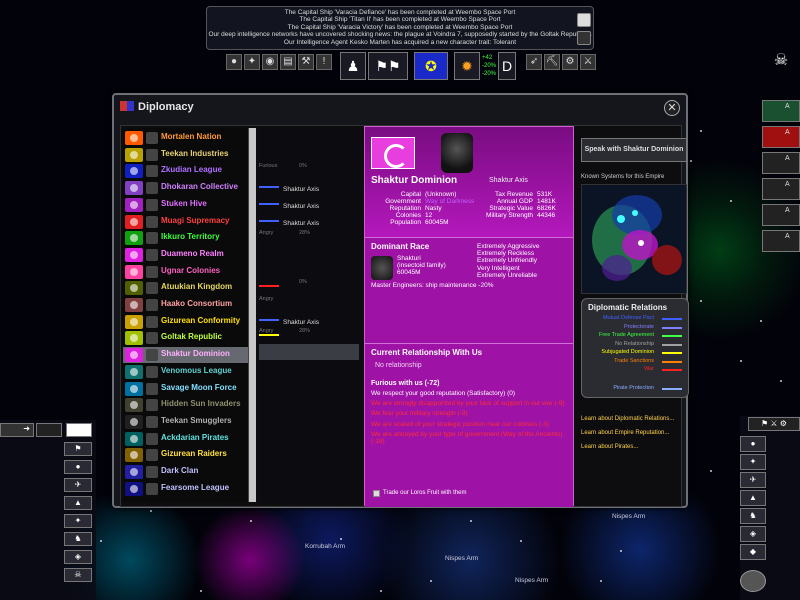 The width and height of the screenshot is (800, 600). Describe the element at coordinates (305, 331) in the screenshot. I see `relation-value: 28%` at that location.